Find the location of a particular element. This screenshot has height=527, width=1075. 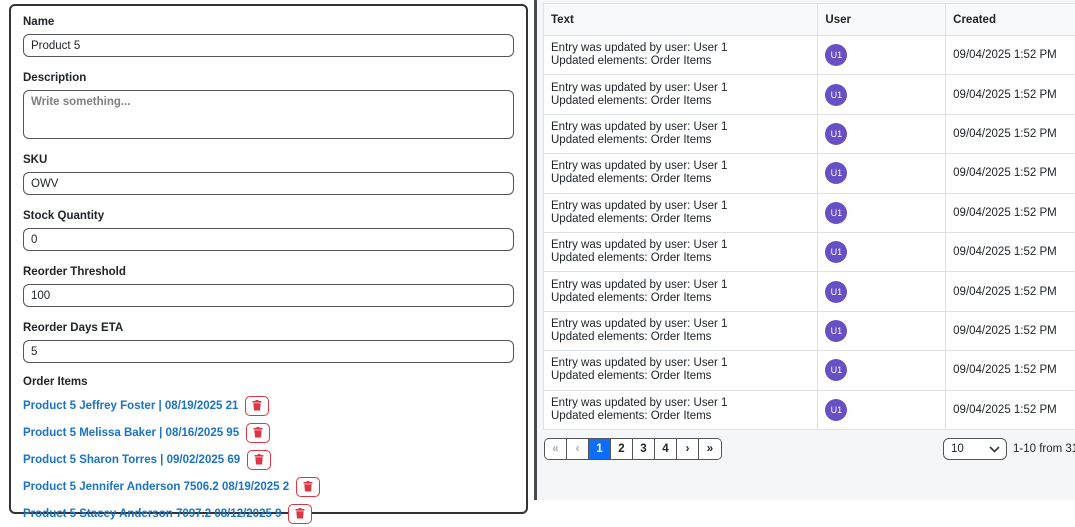

page-button-4: 4 is located at coordinates (666, 449).